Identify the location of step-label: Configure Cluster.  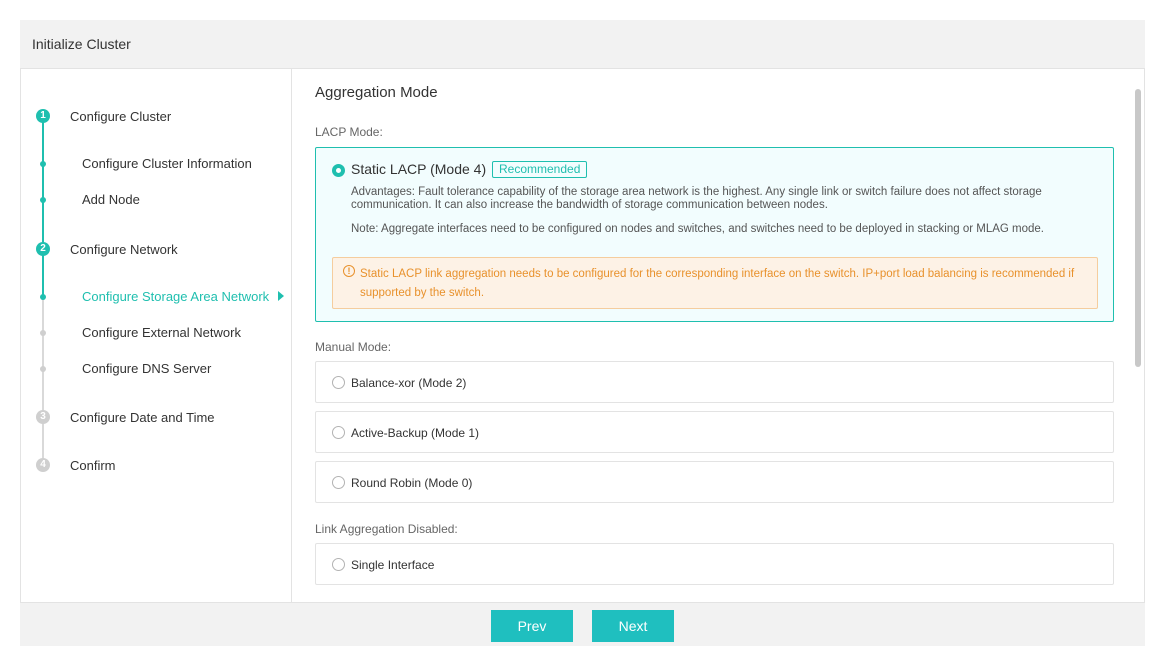
(121, 116).